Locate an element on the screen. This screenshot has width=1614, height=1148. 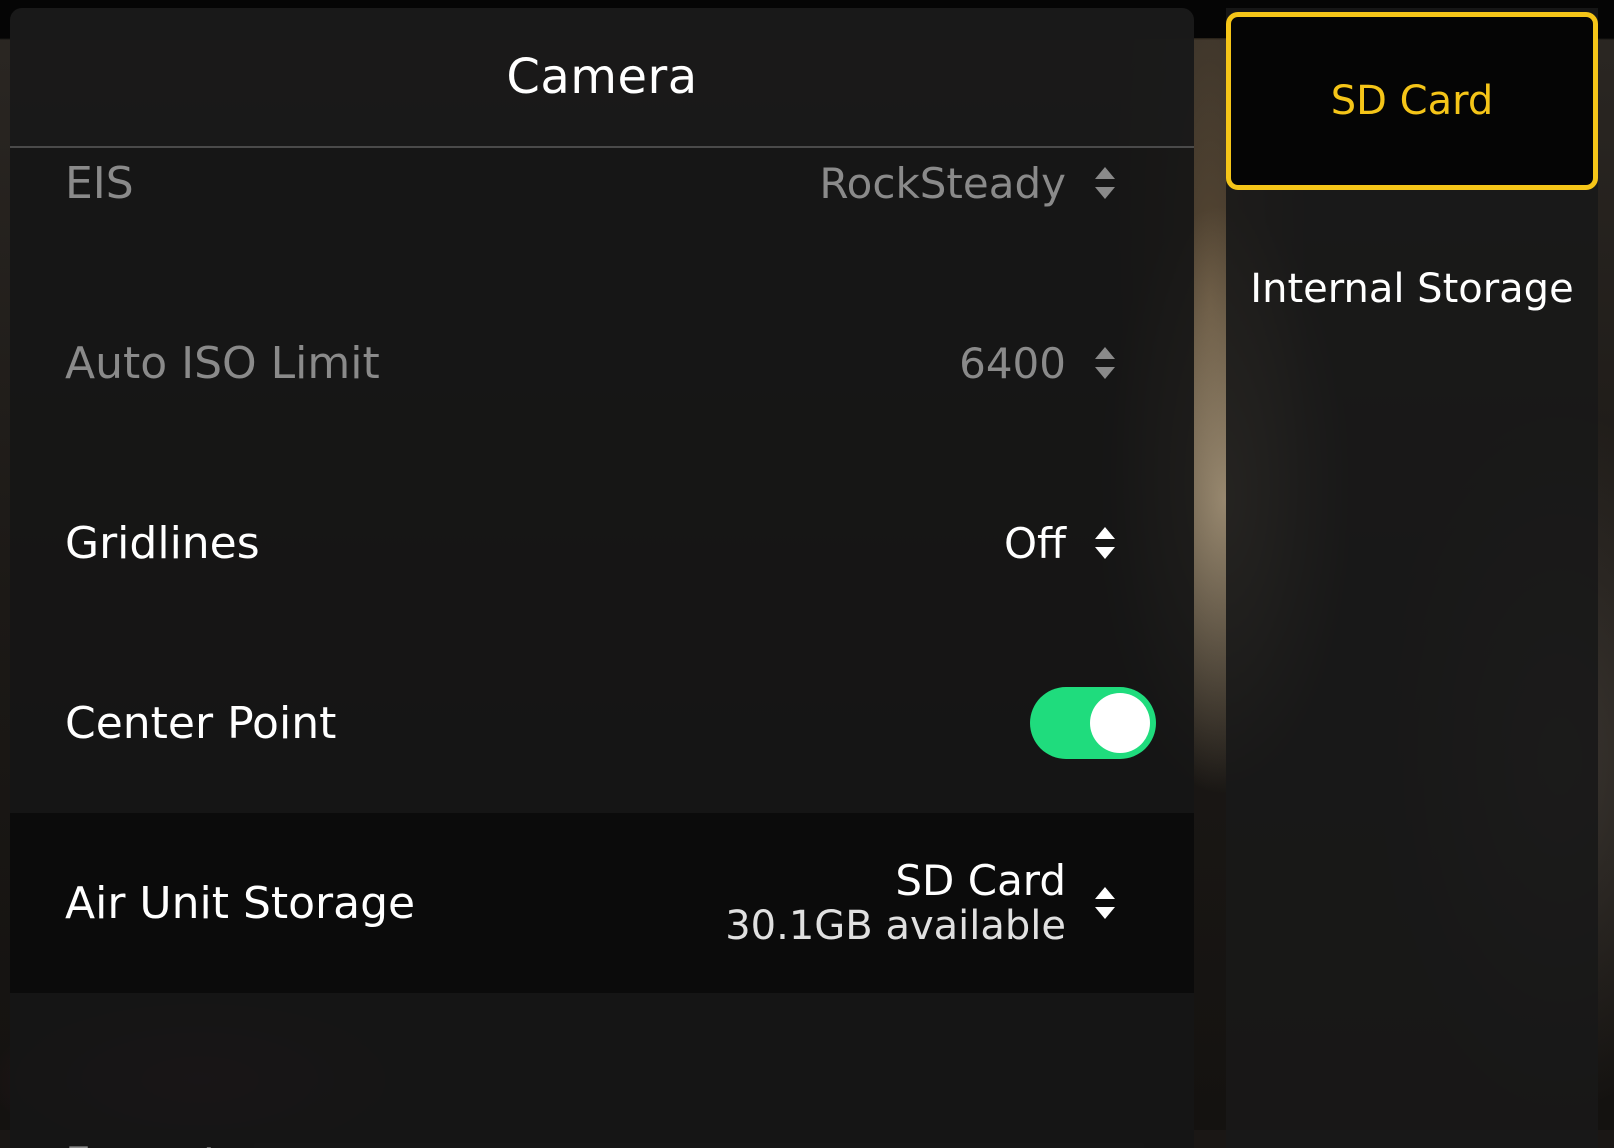
picker-option-sd-card: SD Card is located at coordinates (1412, 101).